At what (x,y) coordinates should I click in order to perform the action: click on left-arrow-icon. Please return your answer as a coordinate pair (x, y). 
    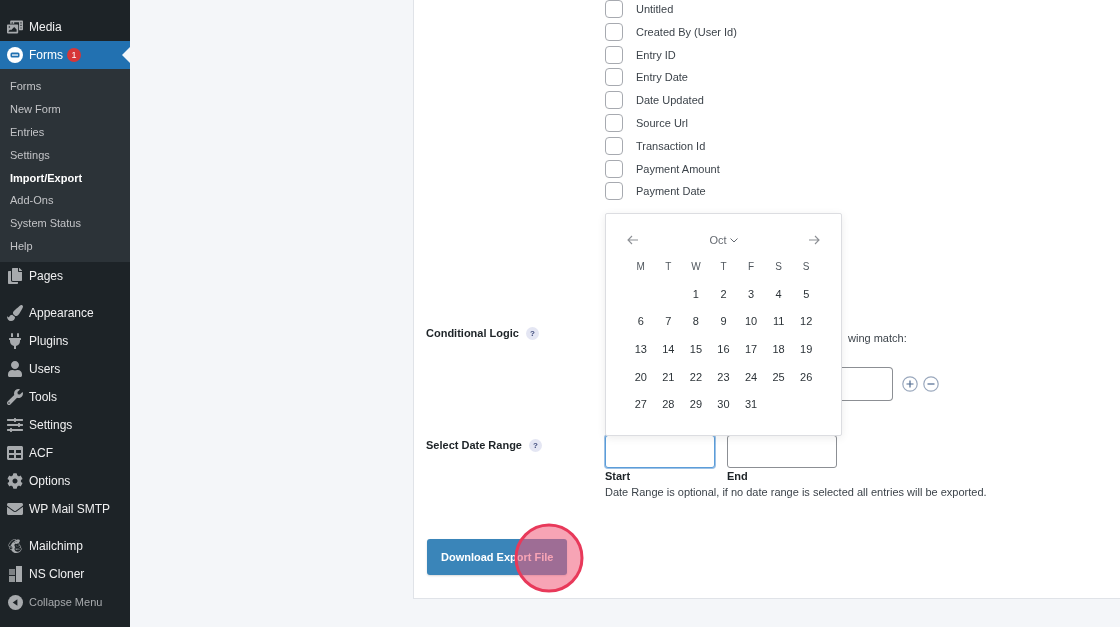
    Looking at the image, I should click on (633, 240).